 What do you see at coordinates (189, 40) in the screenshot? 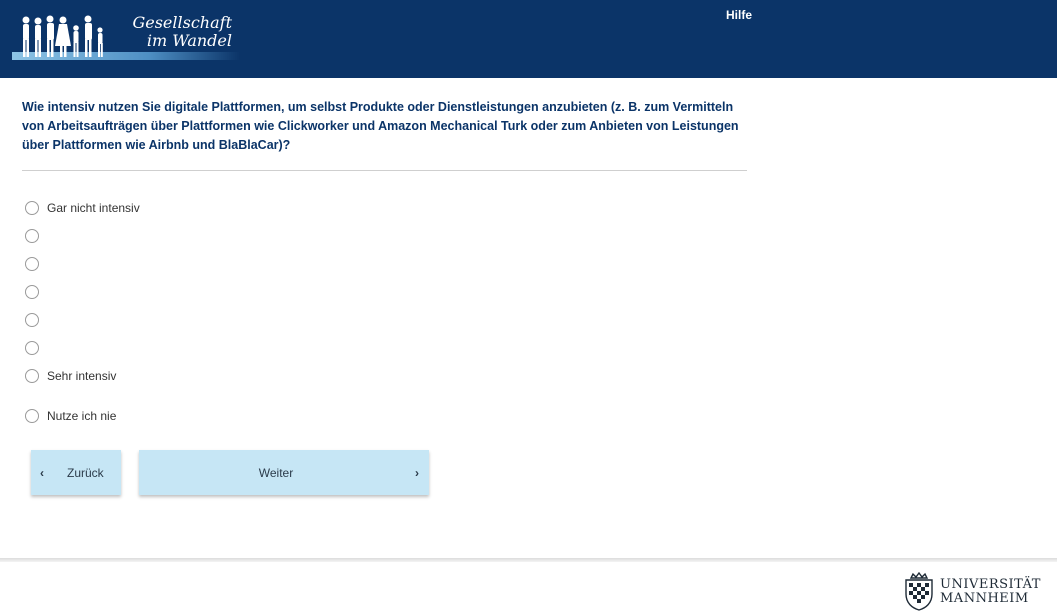
I see `logo-line-2: im Wandel` at bounding box center [189, 40].